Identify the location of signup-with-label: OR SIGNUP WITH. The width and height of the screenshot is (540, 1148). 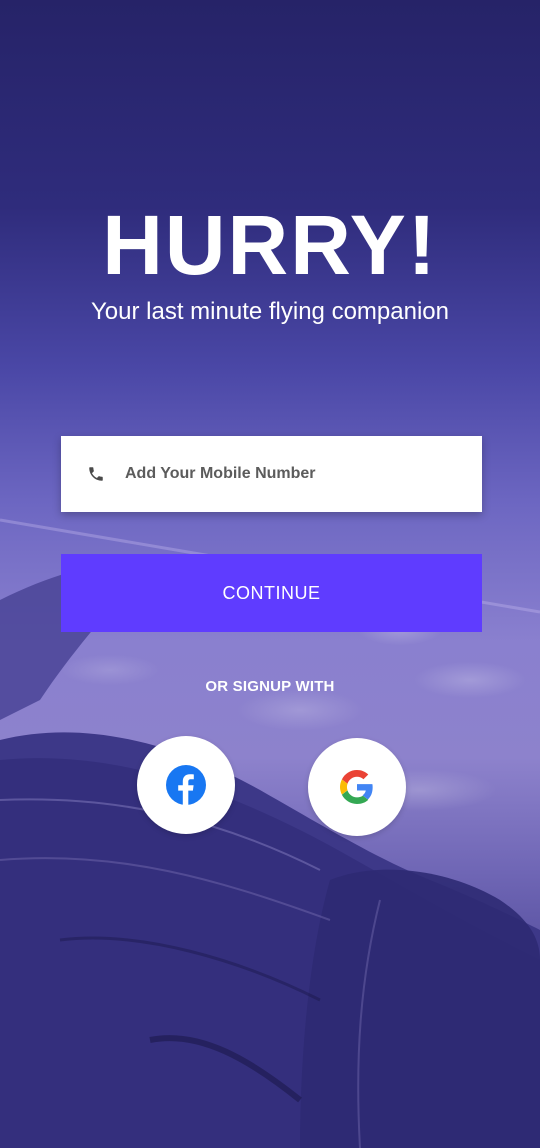
(270, 686).